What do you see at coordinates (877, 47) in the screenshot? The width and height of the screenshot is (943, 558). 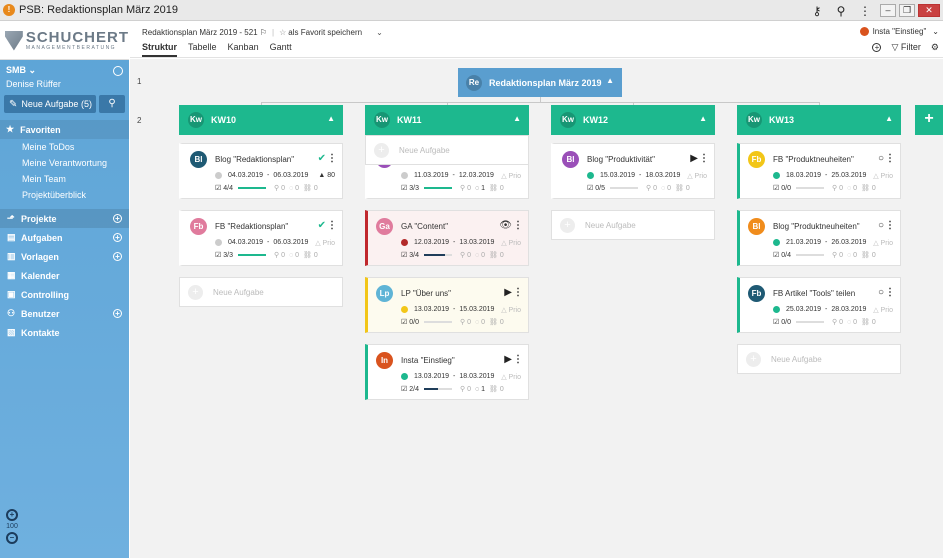 I see `add-icon: +` at bounding box center [877, 47].